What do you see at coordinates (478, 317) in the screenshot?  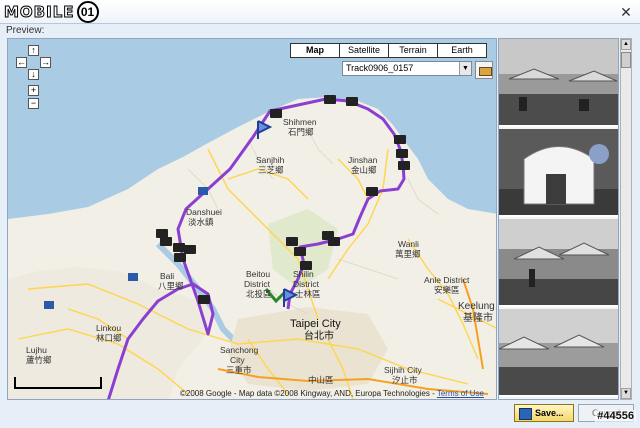 I see `label-keelung-zh: 基隆市` at bounding box center [478, 317].